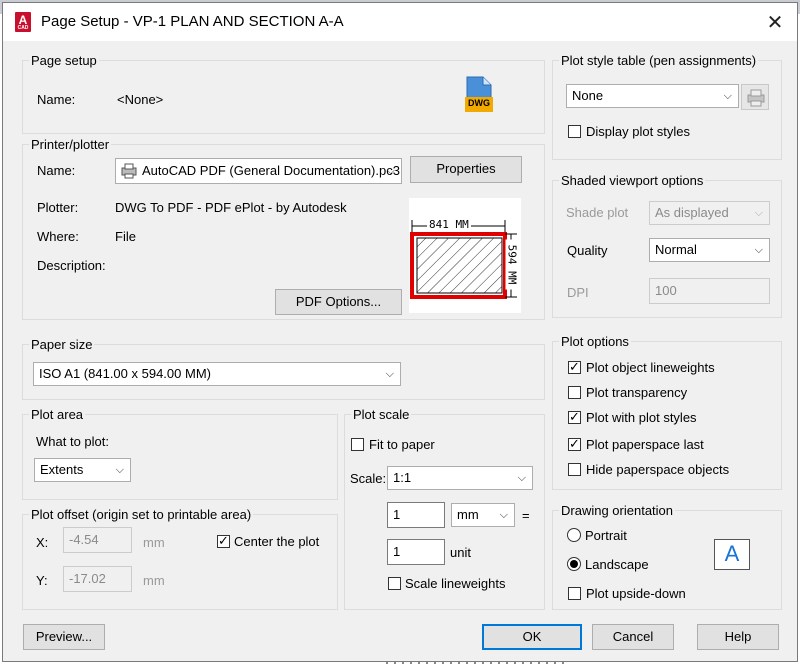 Image resolution: width=800 pixels, height=664 pixels. What do you see at coordinates (402, 444) in the screenshot?
I see `fit-to-paper-label: Fit to paper` at bounding box center [402, 444].